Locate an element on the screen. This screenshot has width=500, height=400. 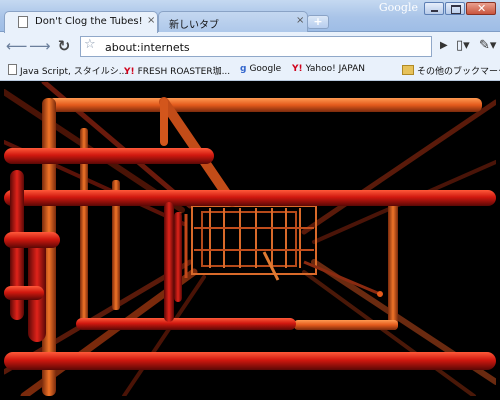
bookmark-item: g Google is located at coordinates (260, 69).